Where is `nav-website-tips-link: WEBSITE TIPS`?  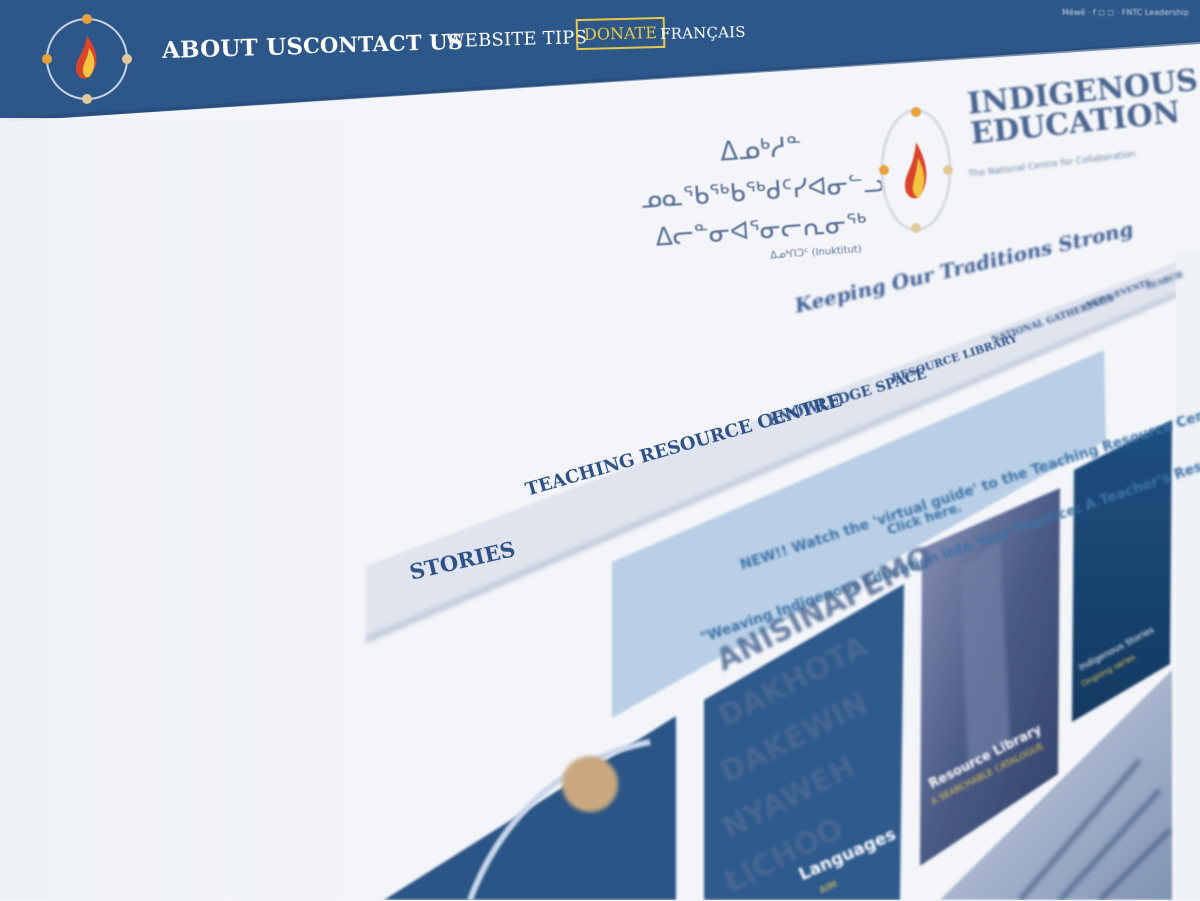 nav-website-tips-link: WEBSITE TIPS is located at coordinates (517, 39).